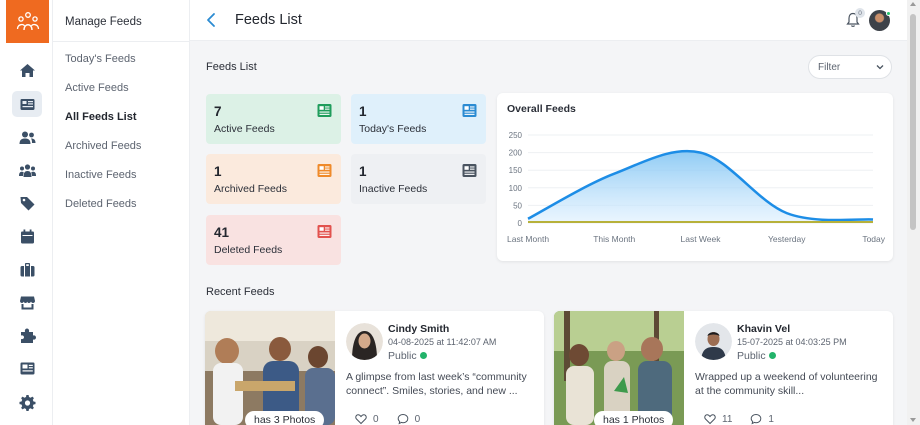  Describe the element at coordinates (792, 342) in the screenshot. I see `post-date: 15-07-2025 at 04:03:25 PM` at that location.